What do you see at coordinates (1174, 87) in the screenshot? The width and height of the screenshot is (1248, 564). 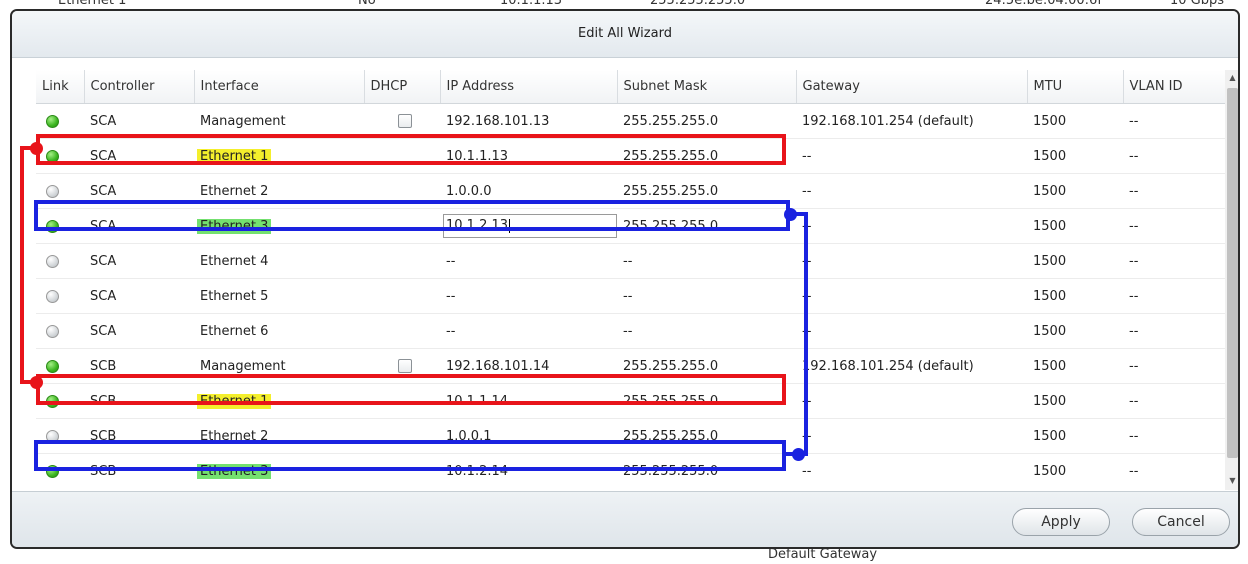 I see `column-header-vlan-id: VLAN ID` at bounding box center [1174, 87].